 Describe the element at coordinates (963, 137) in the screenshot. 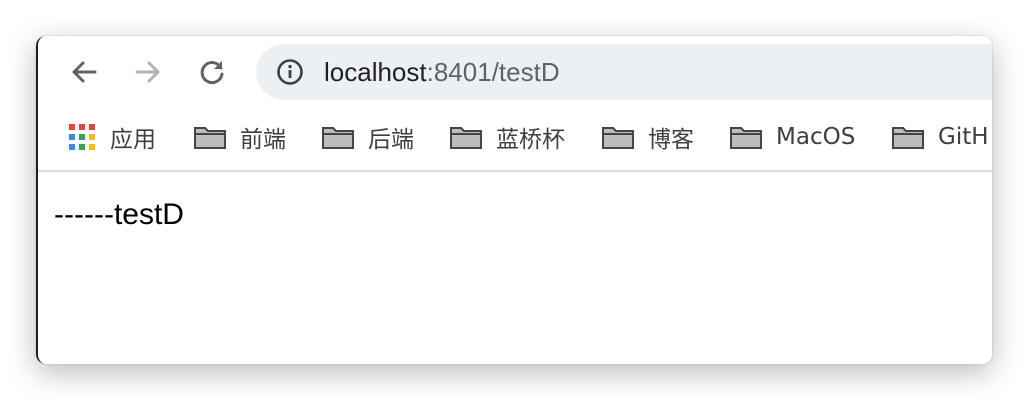

I see `bookmark-label: GitH` at that location.